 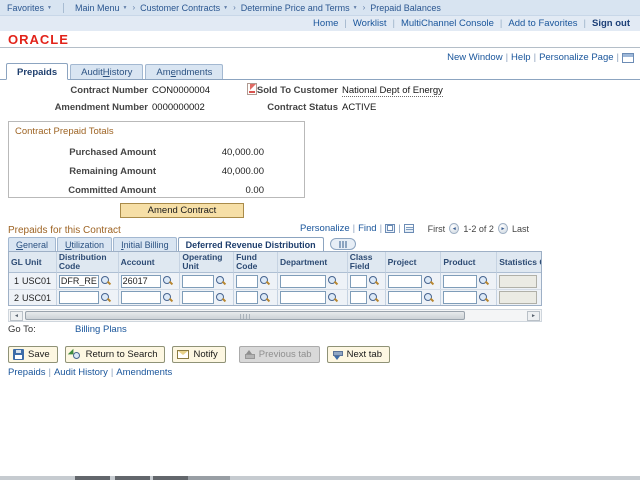 What do you see at coordinates (405, 8) in the screenshot?
I see `breadcrumb-item-prepaid-balances: Prepaid Balances` at bounding box center [405, 8].